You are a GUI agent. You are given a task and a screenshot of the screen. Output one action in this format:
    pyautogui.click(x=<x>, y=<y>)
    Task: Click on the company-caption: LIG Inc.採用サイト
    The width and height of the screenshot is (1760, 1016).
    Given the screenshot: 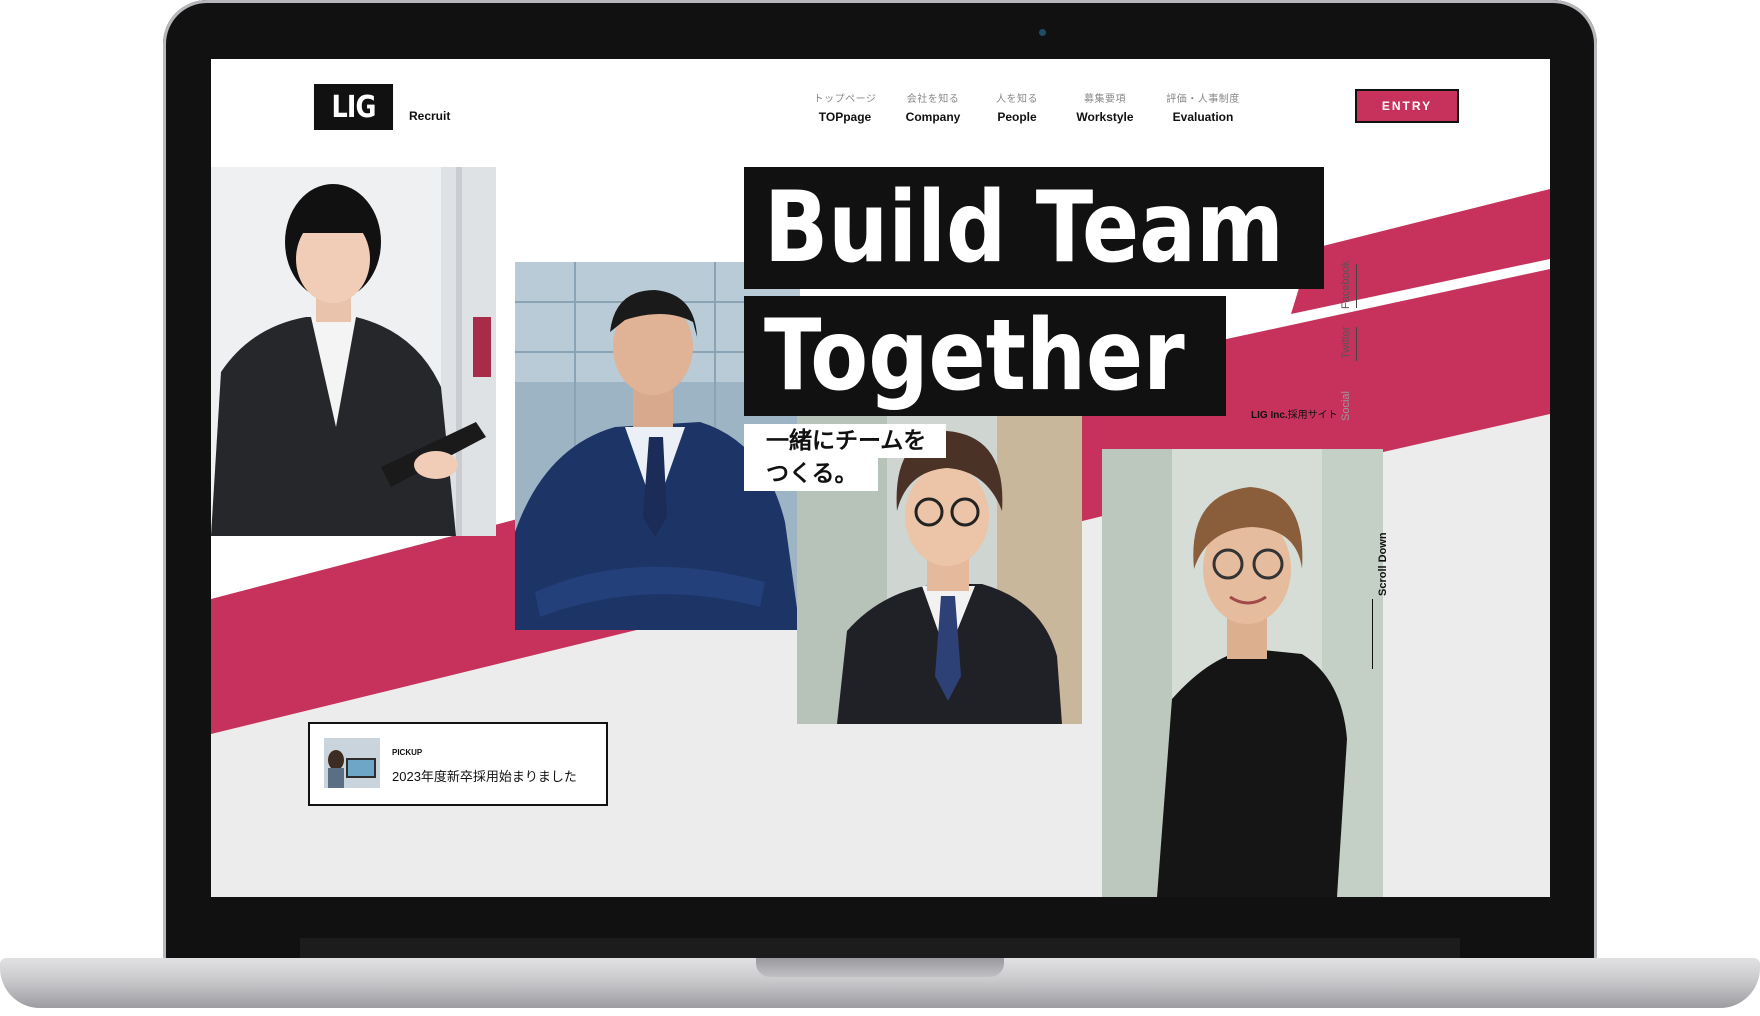 What is the action you would take?
    pyautogui.click(x=1294, y=413)
    